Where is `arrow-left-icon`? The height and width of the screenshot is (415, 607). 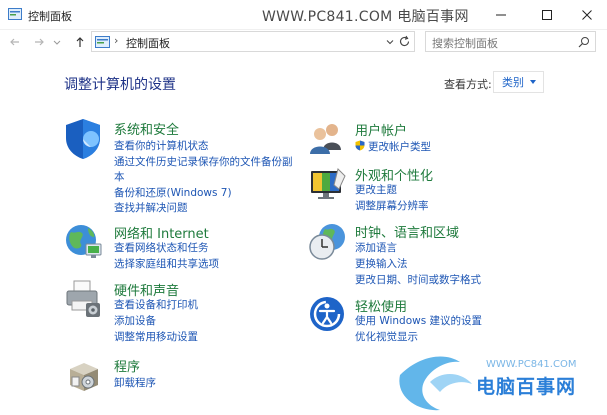
arrow-left-icon is located at coordinates (14, 42).